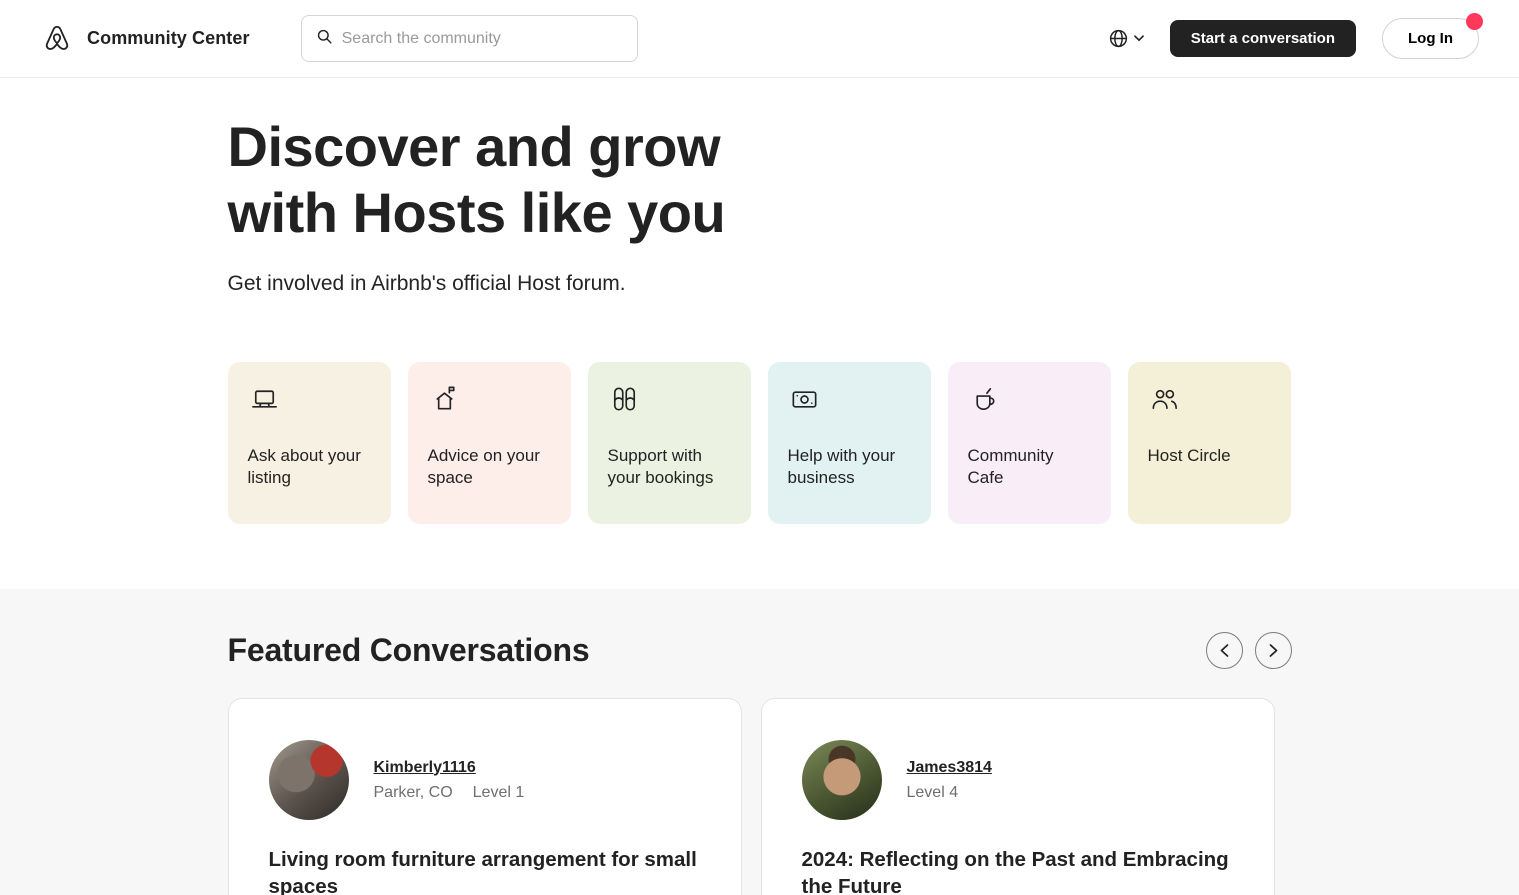 The height and width of the screenshot is (895, 1519). I want to click on user-meta: Level 4, so click(949, 793).